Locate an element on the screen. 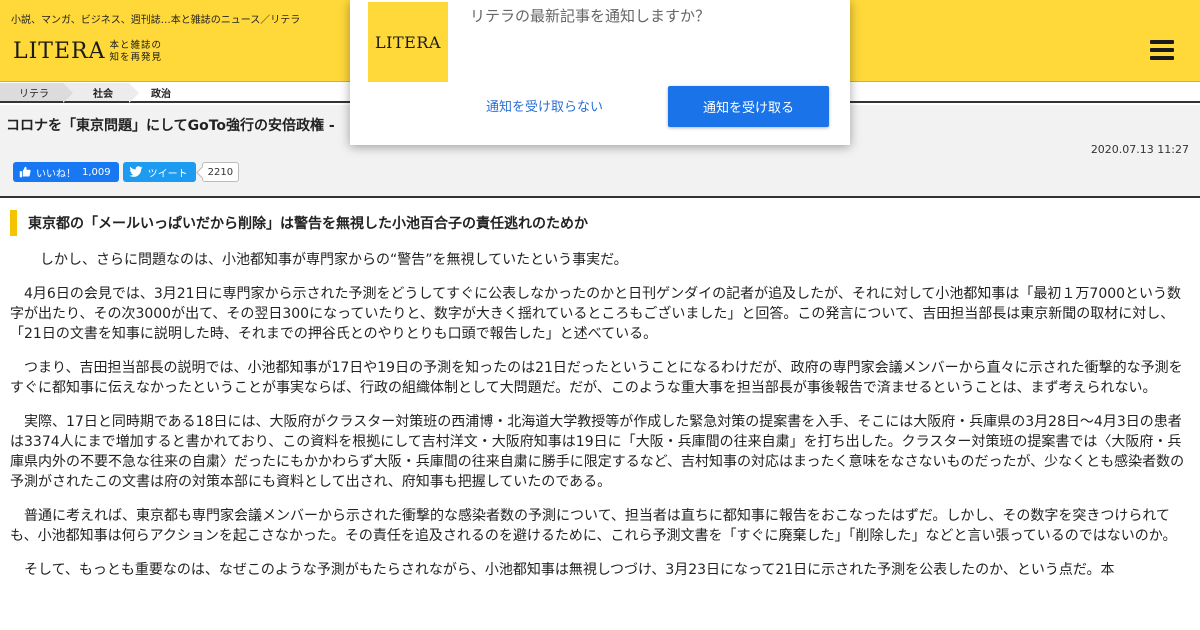  article-title: コロナを「東京問題」にしてGoTo強行の安倍政権 ‐ is located at coordinates (170, 126).